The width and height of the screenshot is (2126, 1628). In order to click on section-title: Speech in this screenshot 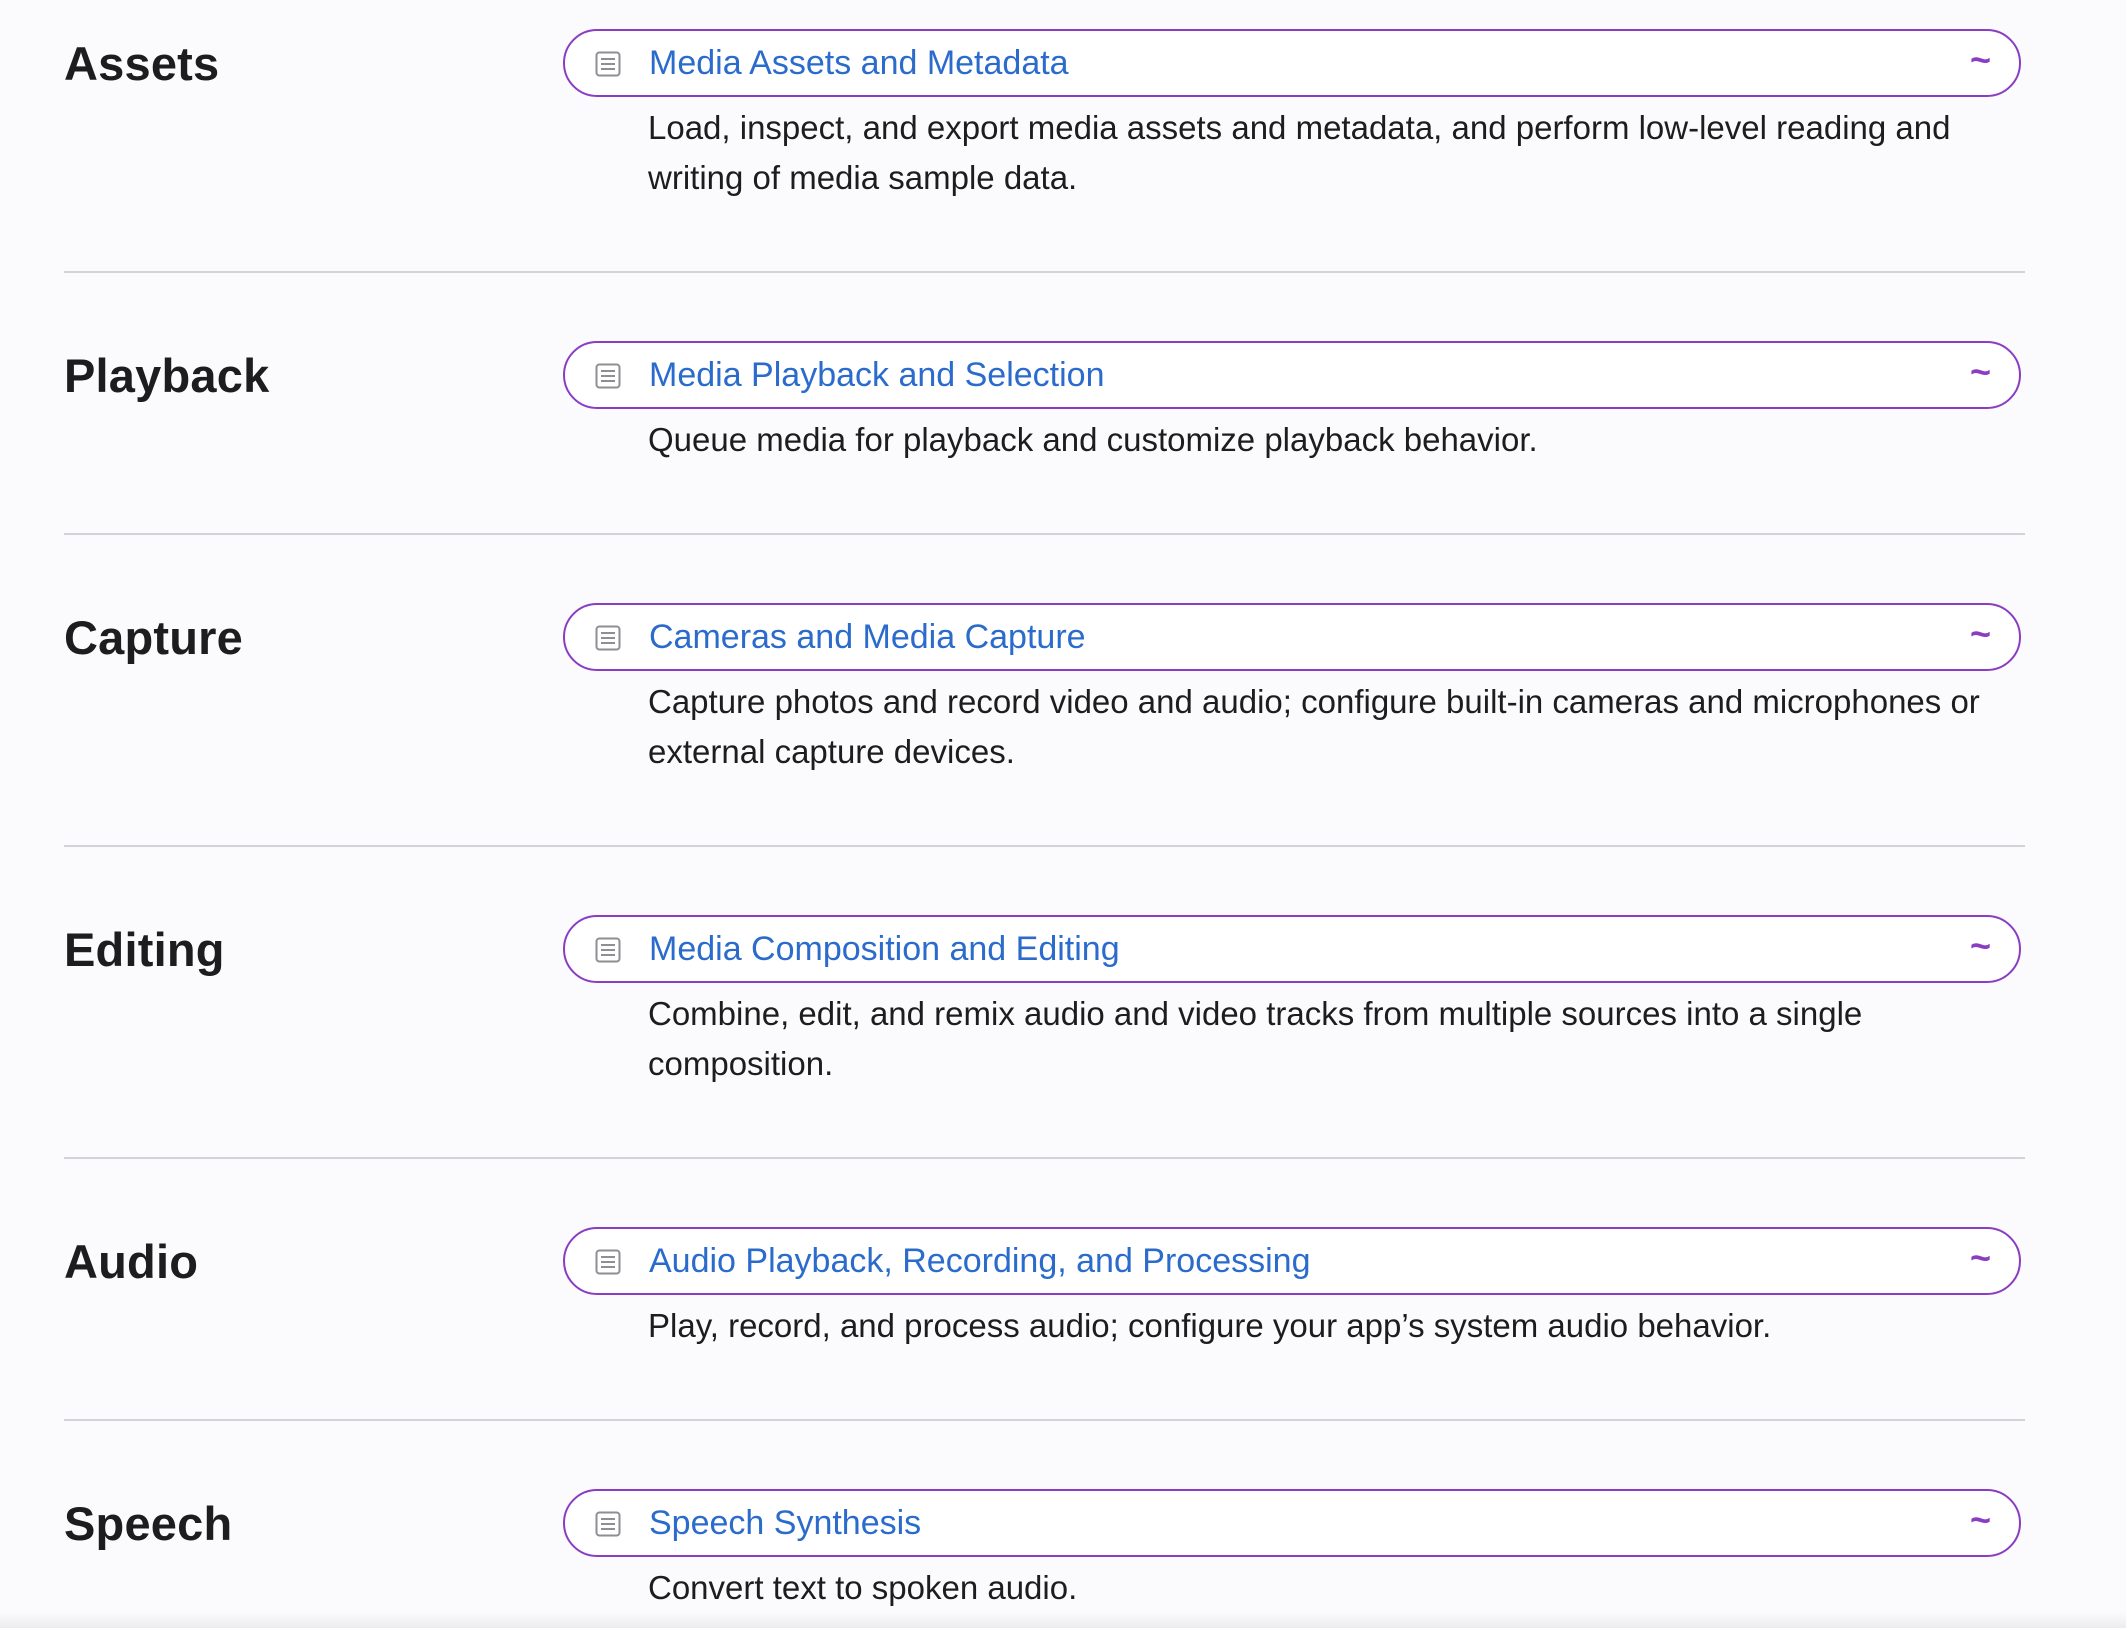, I will do `click(148, 1523)`.